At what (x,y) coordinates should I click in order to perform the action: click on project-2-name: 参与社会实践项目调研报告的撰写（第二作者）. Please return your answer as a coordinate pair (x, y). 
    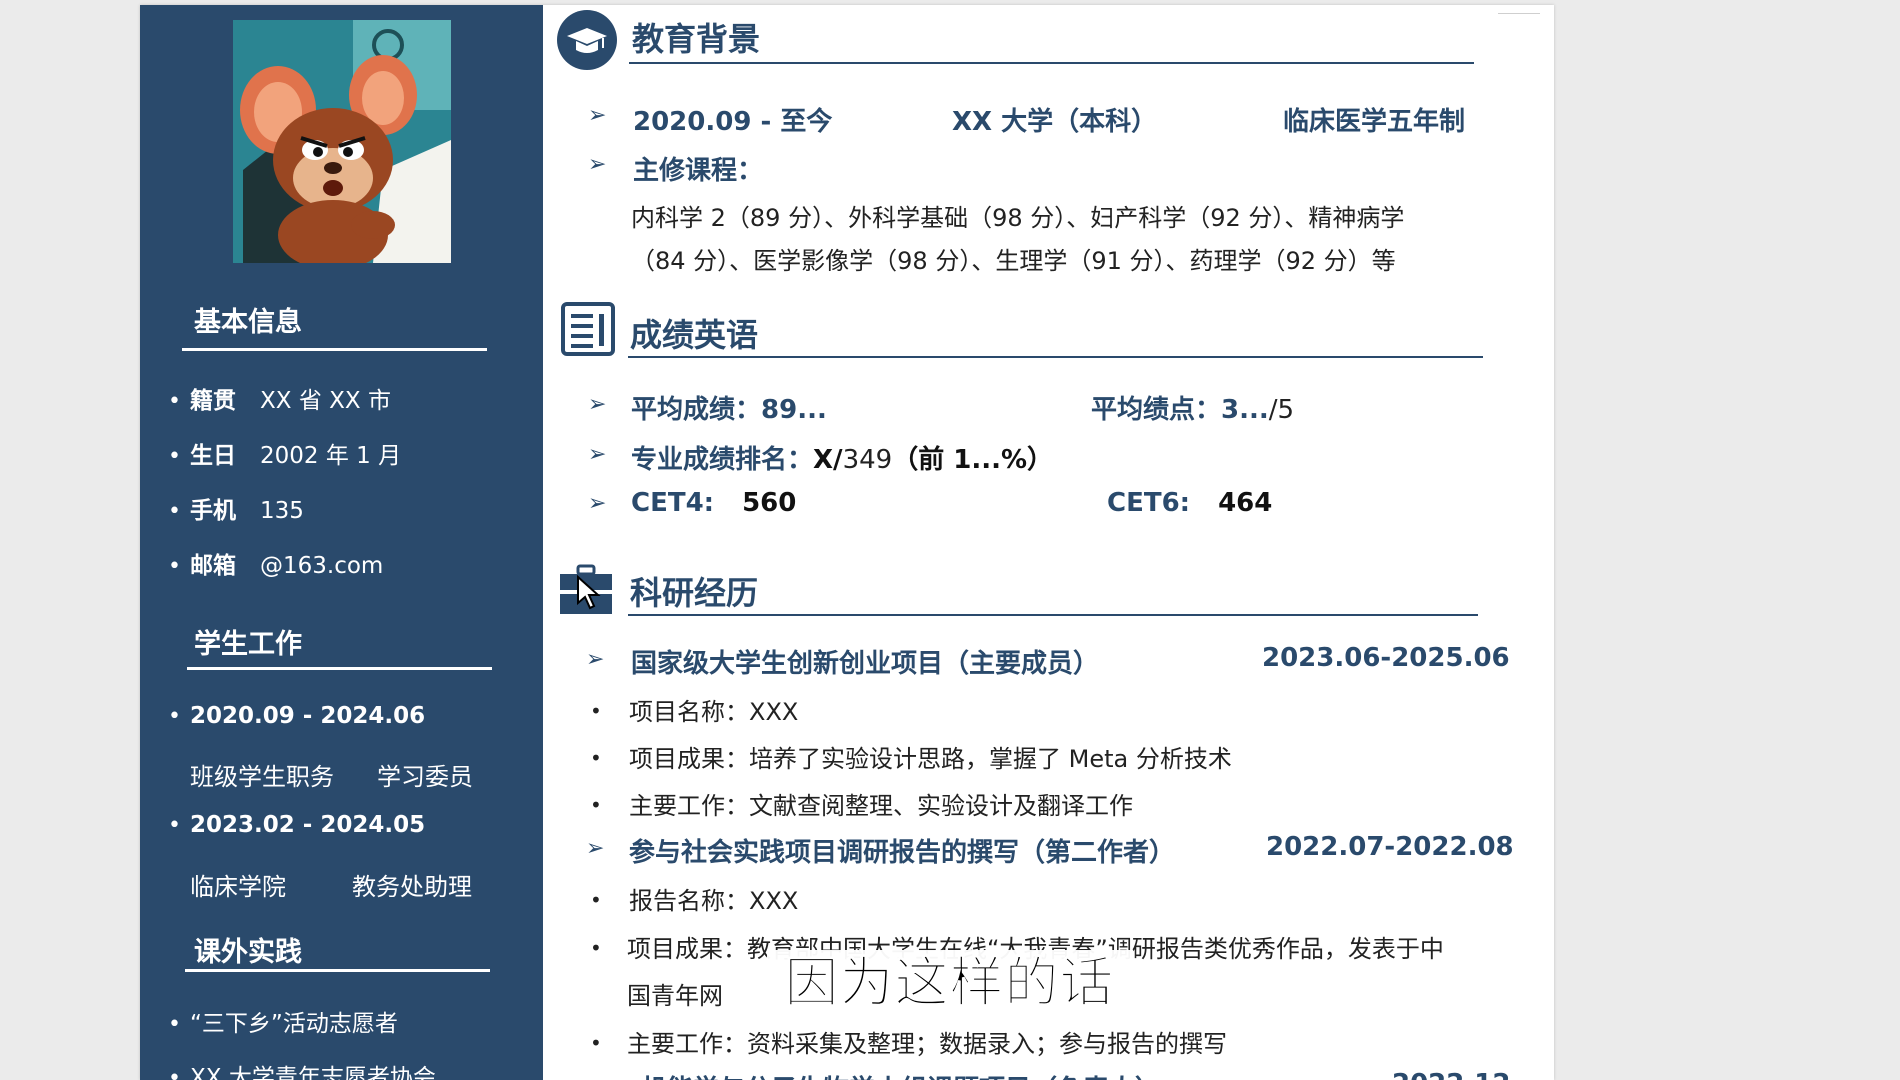
    Looking at the image, I should click on (902, 853).